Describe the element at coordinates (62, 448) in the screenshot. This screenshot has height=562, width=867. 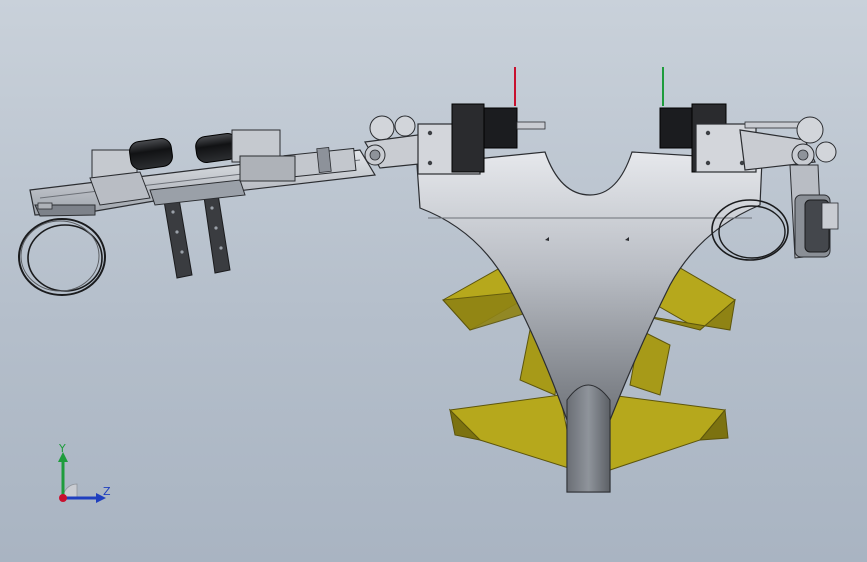
I see `y-axis-label: Y` at that location.